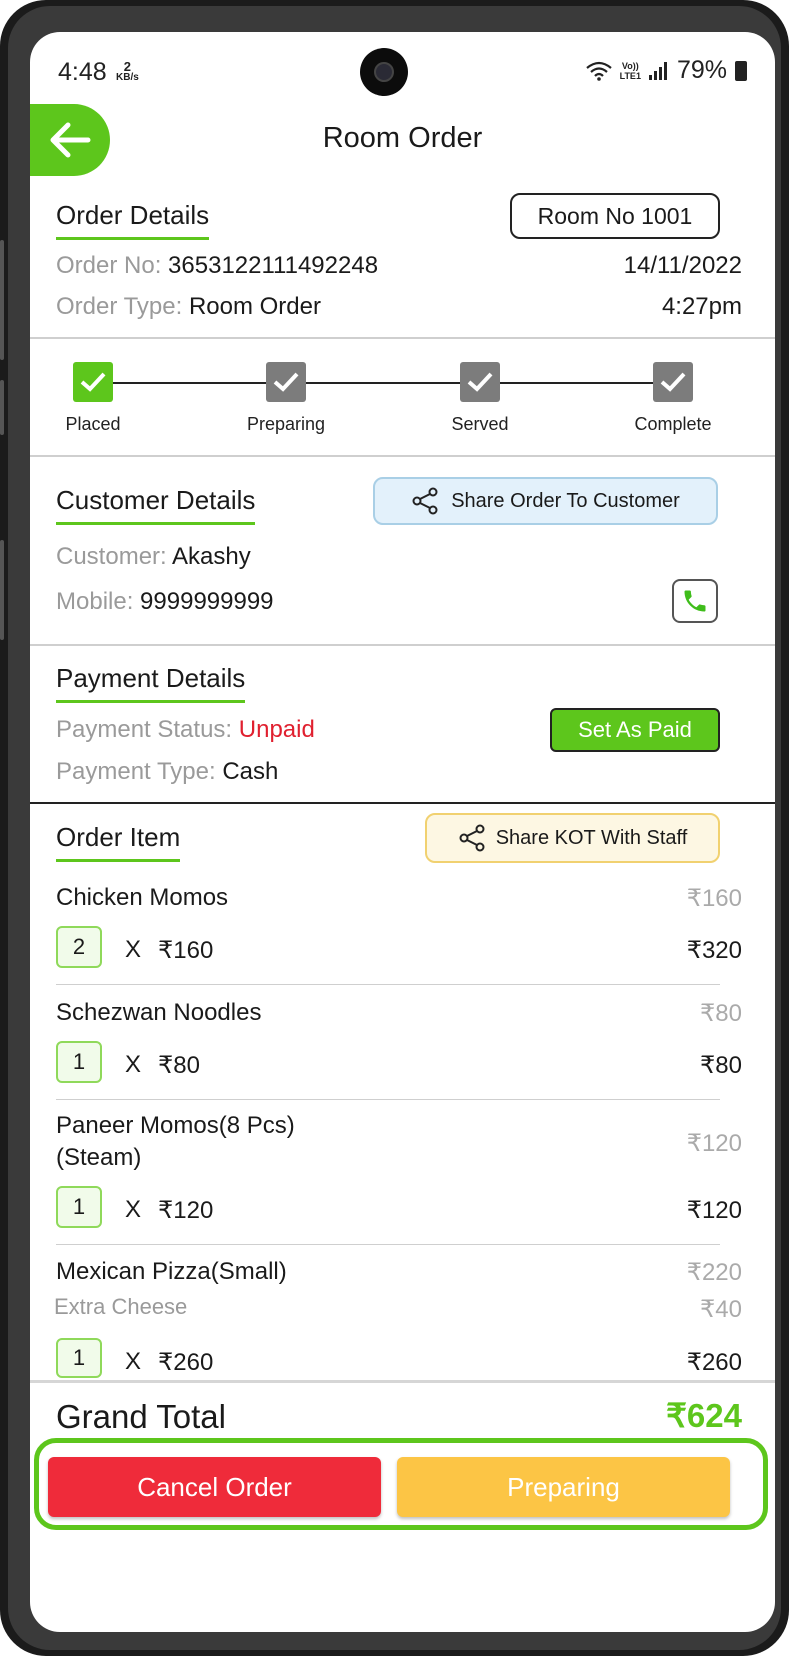 The height and width of the screenshot is (1656, 789). Describe the element at coordinates (273, 265) in the screenshot. I see `order-number-value: 3653122111492248` at that location.